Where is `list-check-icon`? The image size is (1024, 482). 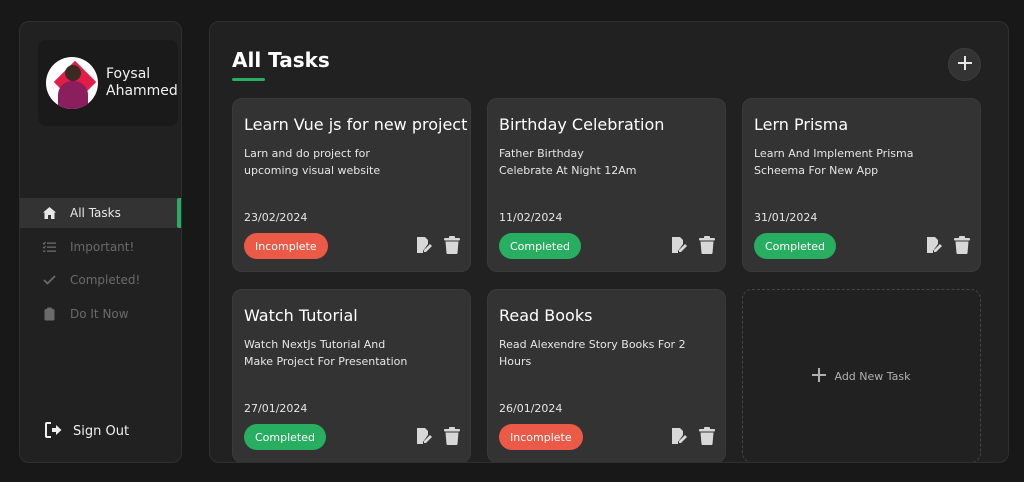
list-check-icon is located at coordinates (49, 247).